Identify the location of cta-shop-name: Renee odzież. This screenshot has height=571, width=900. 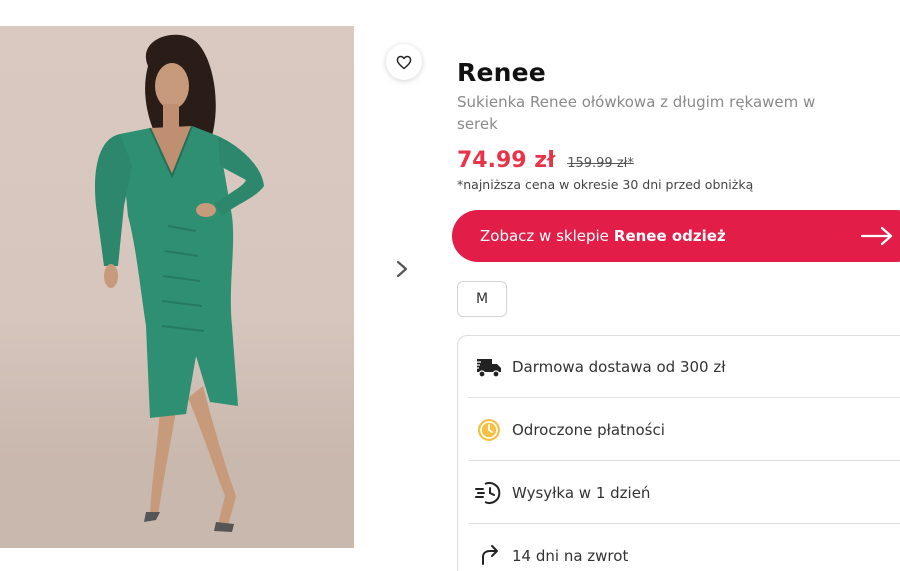
(669, 236).